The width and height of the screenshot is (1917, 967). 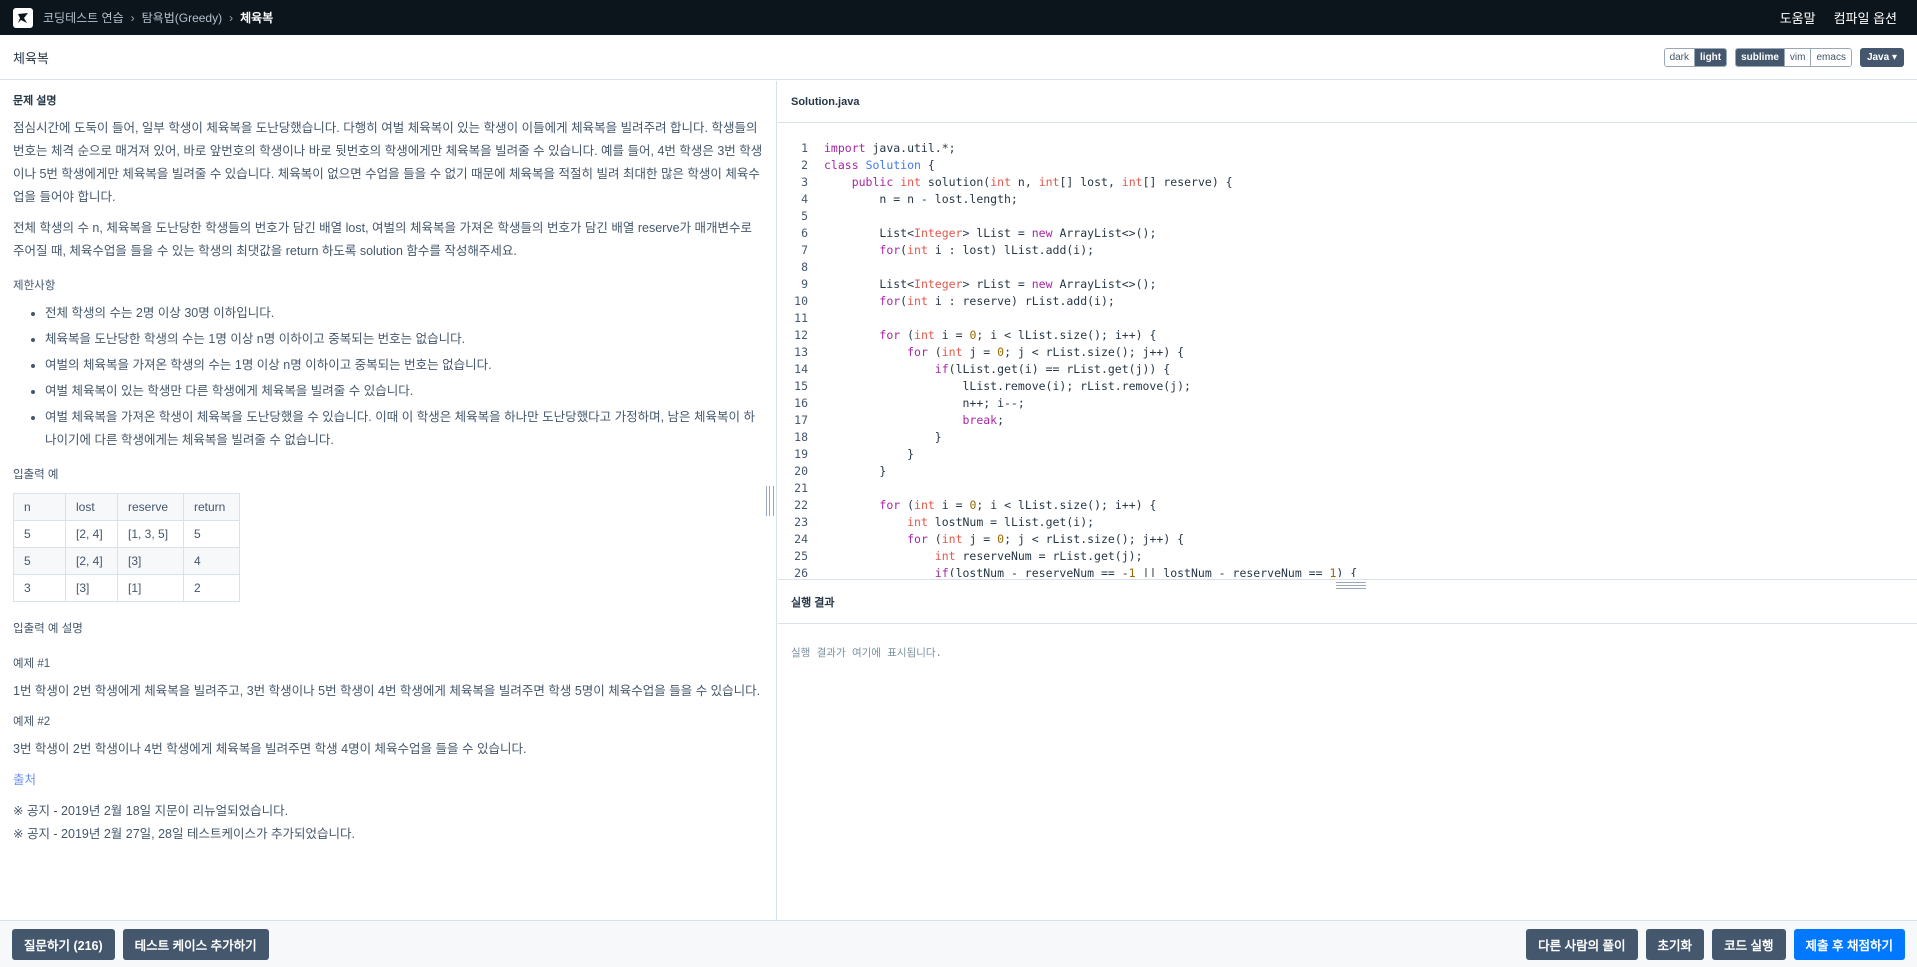 What do you see at coordinates (997, 369) in the screenshot?
I see `code-text: if(lList.get(i) == rList.get(j)) {` at bounding box center [997, 369].